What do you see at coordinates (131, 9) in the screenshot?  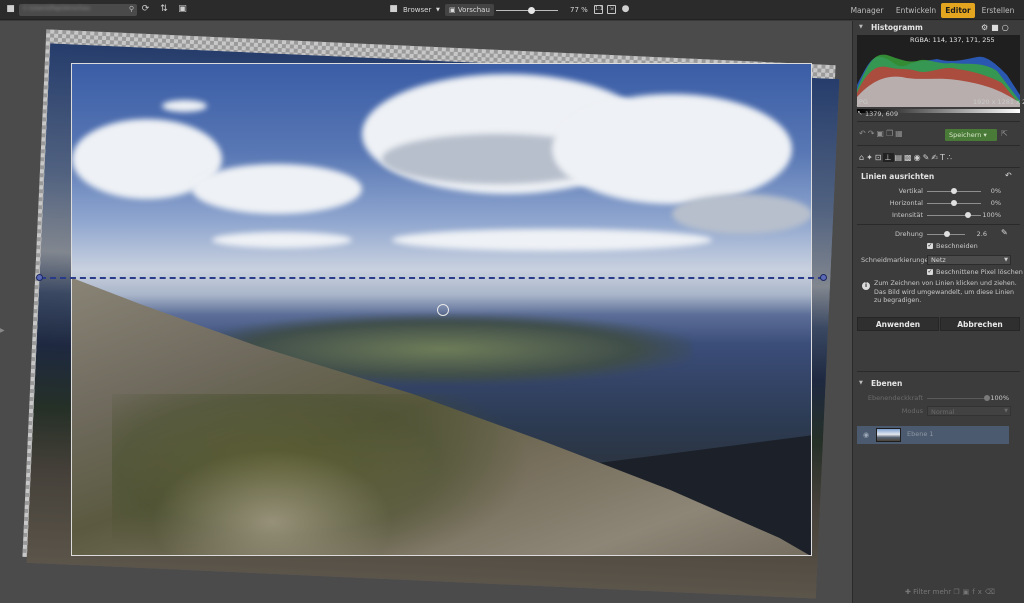 I see `search-icon: ⚲` at bounding box center [131, 9].